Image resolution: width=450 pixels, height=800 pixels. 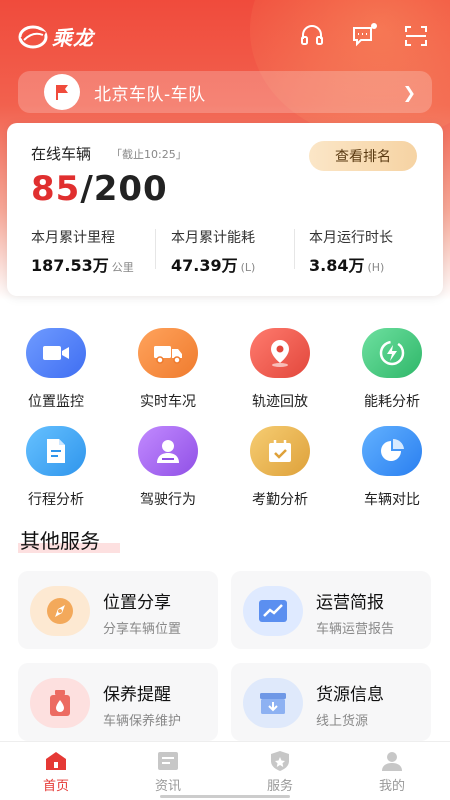 What do you see at coordinates (56, 500) in the screenshot?
I see `grid-label: 行程分析` at bounding box center [56, 500].